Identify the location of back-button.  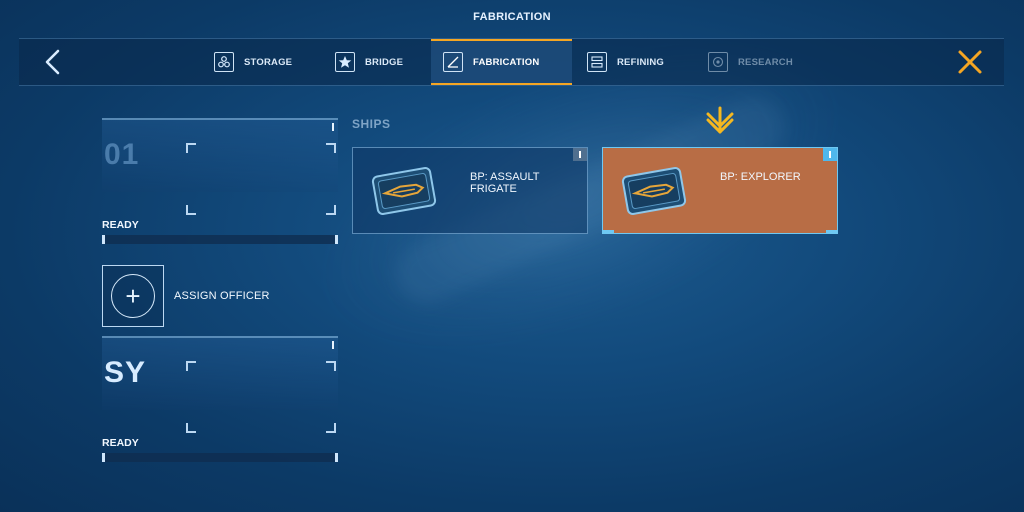
(52, 62).